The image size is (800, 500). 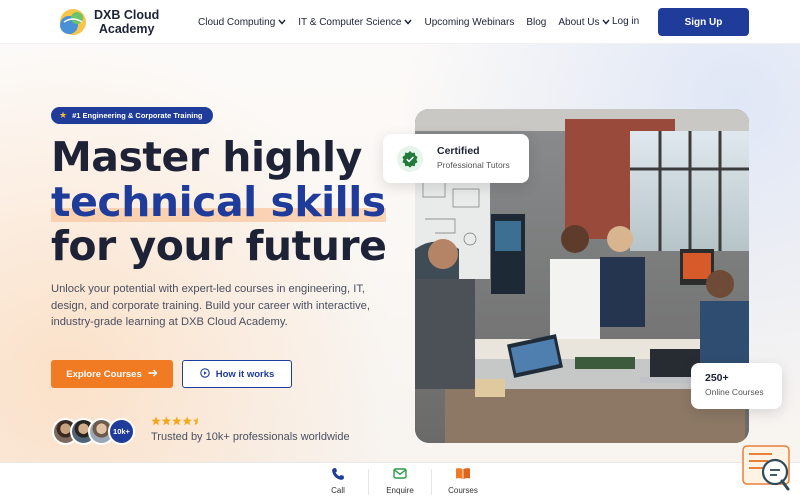 I want to click on logo-globe-icon, so click(x=73, y=22).